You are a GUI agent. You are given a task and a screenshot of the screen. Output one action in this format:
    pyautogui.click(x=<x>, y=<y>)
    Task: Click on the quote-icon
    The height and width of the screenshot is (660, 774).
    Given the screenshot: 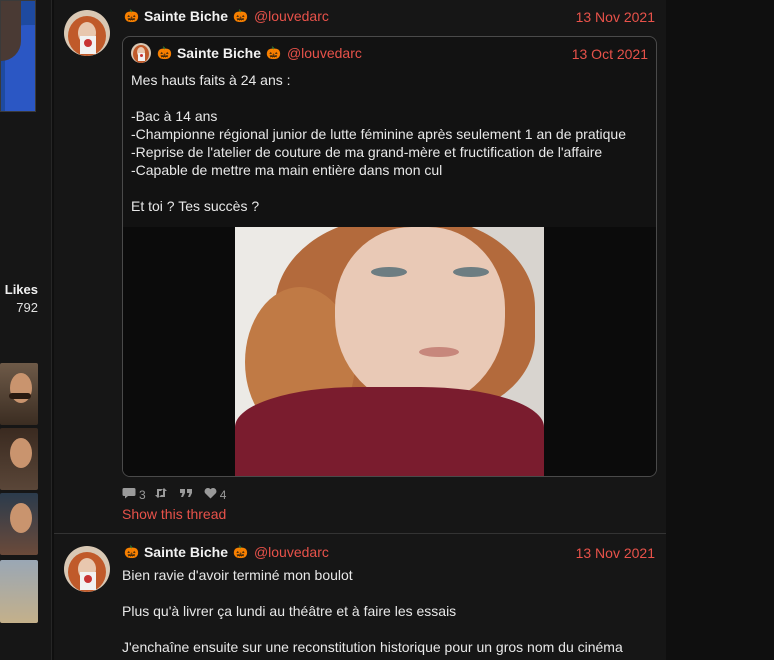 What is the action you would take?
    pyautogui.click(x=186, y=494)
    